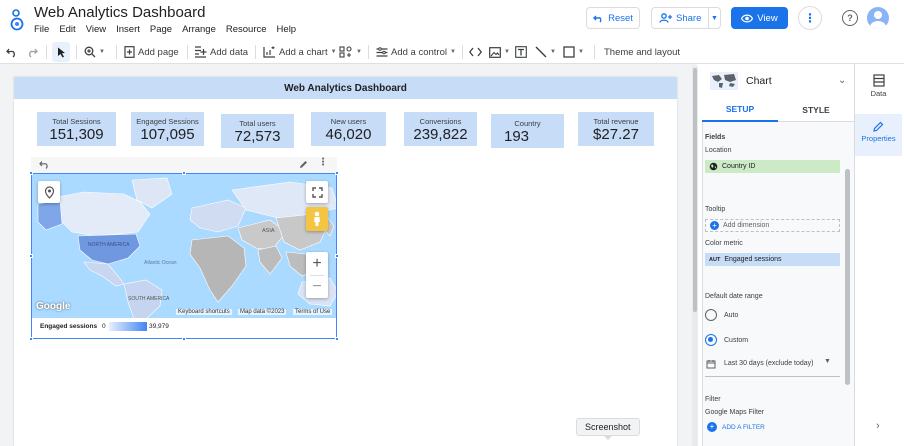 The height and width of the screenshot is (446, 904). What do you see at coordinates (695, 256) in the screenshot?
I see `canvas-scrollbar` at bounding box center [695, 256].